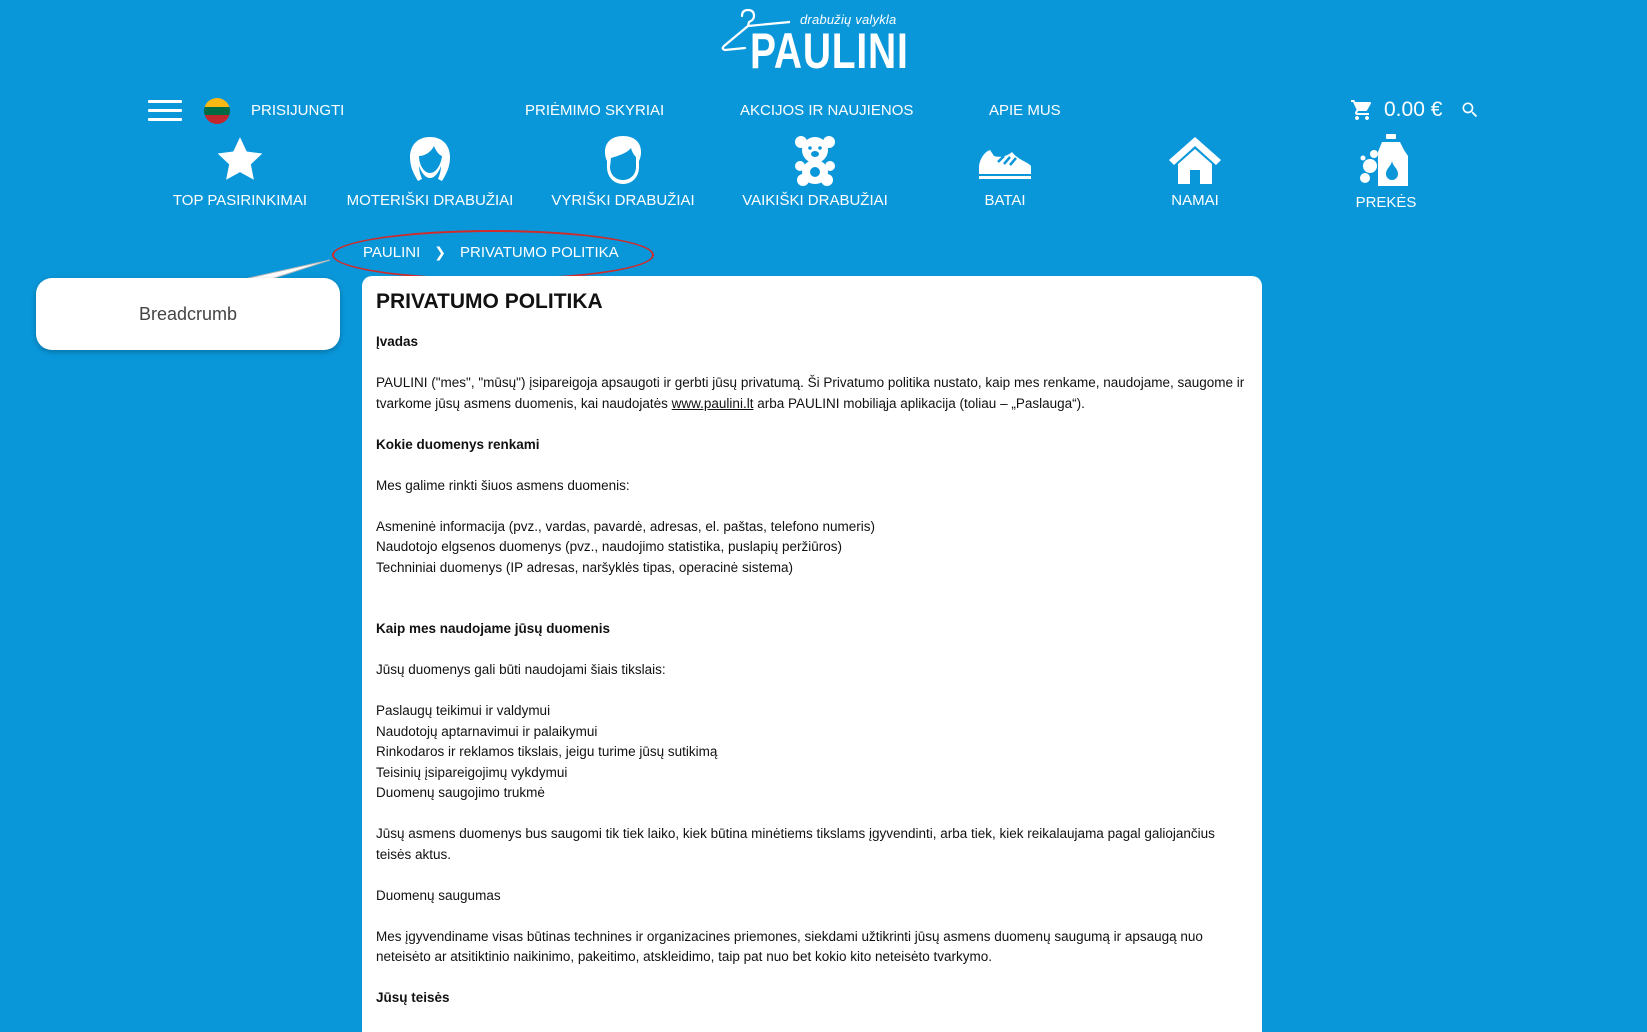 This screenshot has height=1032, width=1647. What do you see at coordinates (165, 112) in the screenshot?
I see `menu-icon` at bounding box center [165, 112].